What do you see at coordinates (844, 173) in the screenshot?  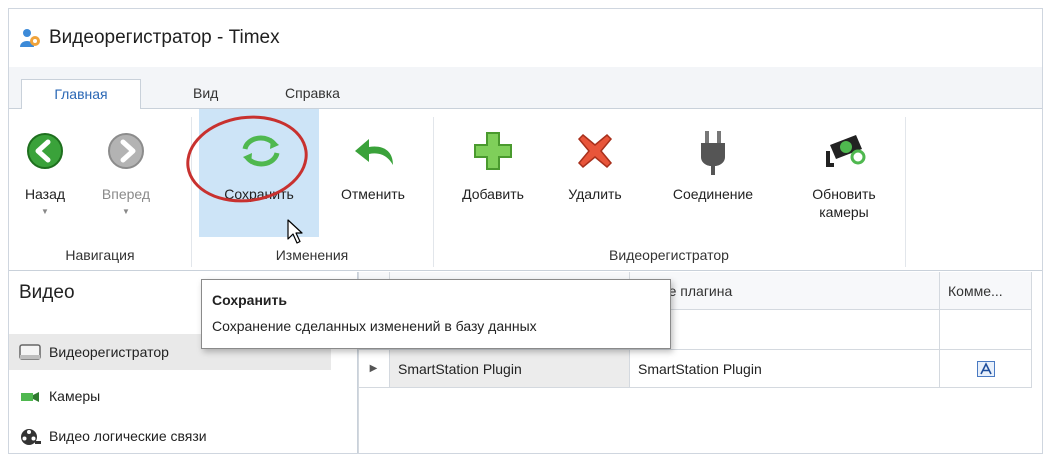 I see `refresh-cameras-button: Обновить камеры` at bounding box center [844, 173].